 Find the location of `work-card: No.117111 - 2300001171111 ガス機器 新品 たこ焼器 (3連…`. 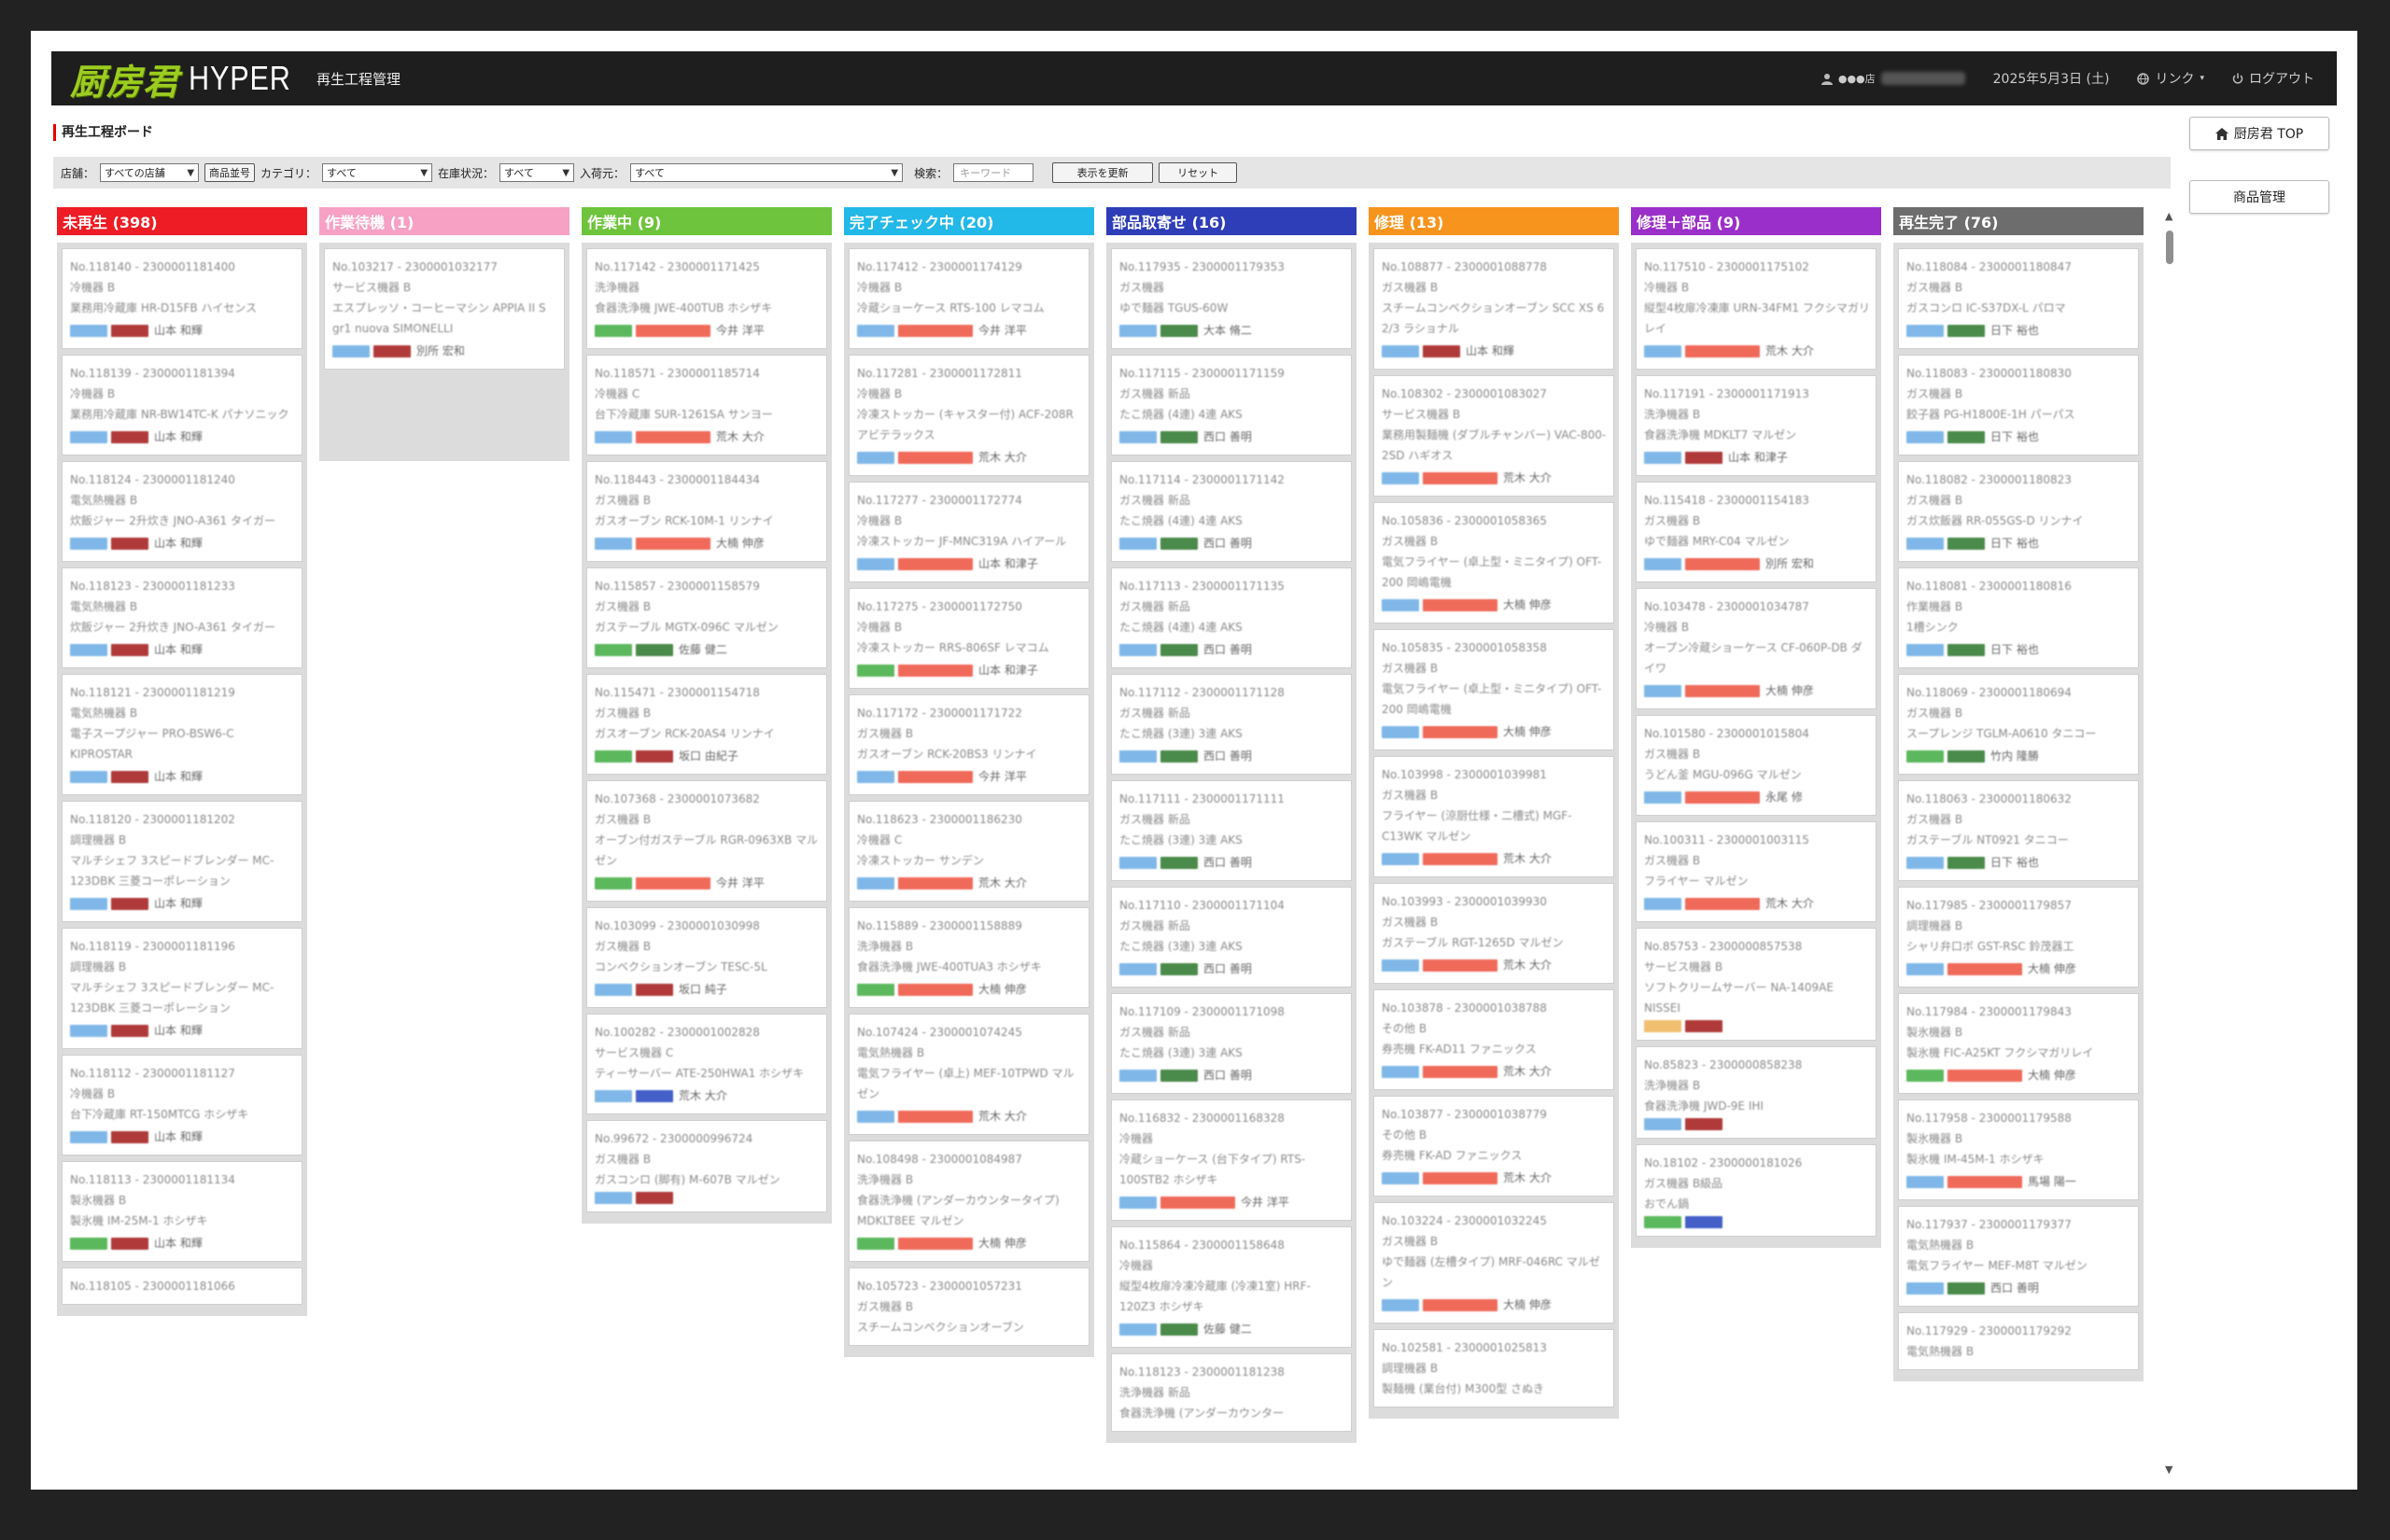

work-card: No.117111 - 2300001171111 ガス機器 新品 たこ焼器 (3連… is located at coordinates (1231, 830).